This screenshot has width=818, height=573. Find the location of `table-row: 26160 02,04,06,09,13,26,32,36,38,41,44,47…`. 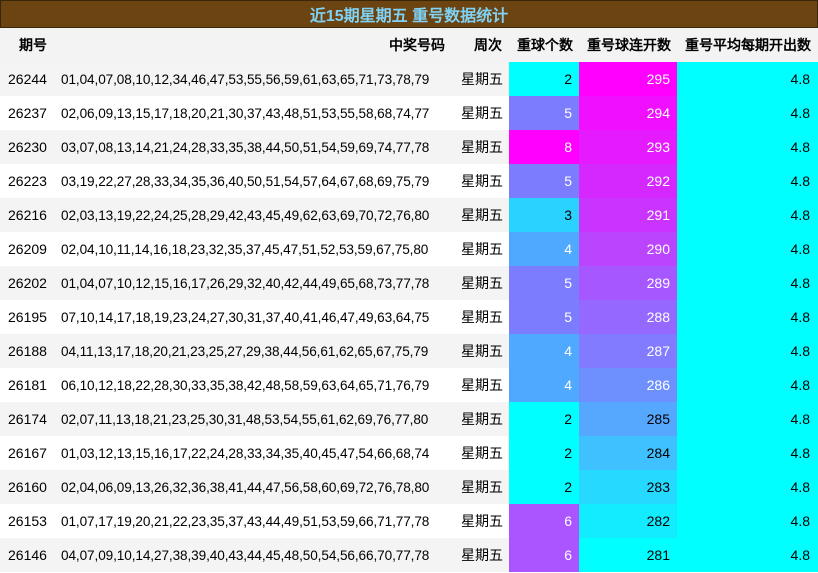

table-row: 26160 02,04,06,09,13,26,32,36,38,41,44,47… is located at coordinates (409, 487).